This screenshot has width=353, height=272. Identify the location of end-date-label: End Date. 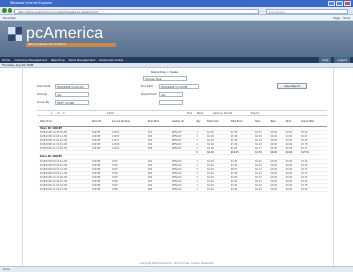
(147, 86).